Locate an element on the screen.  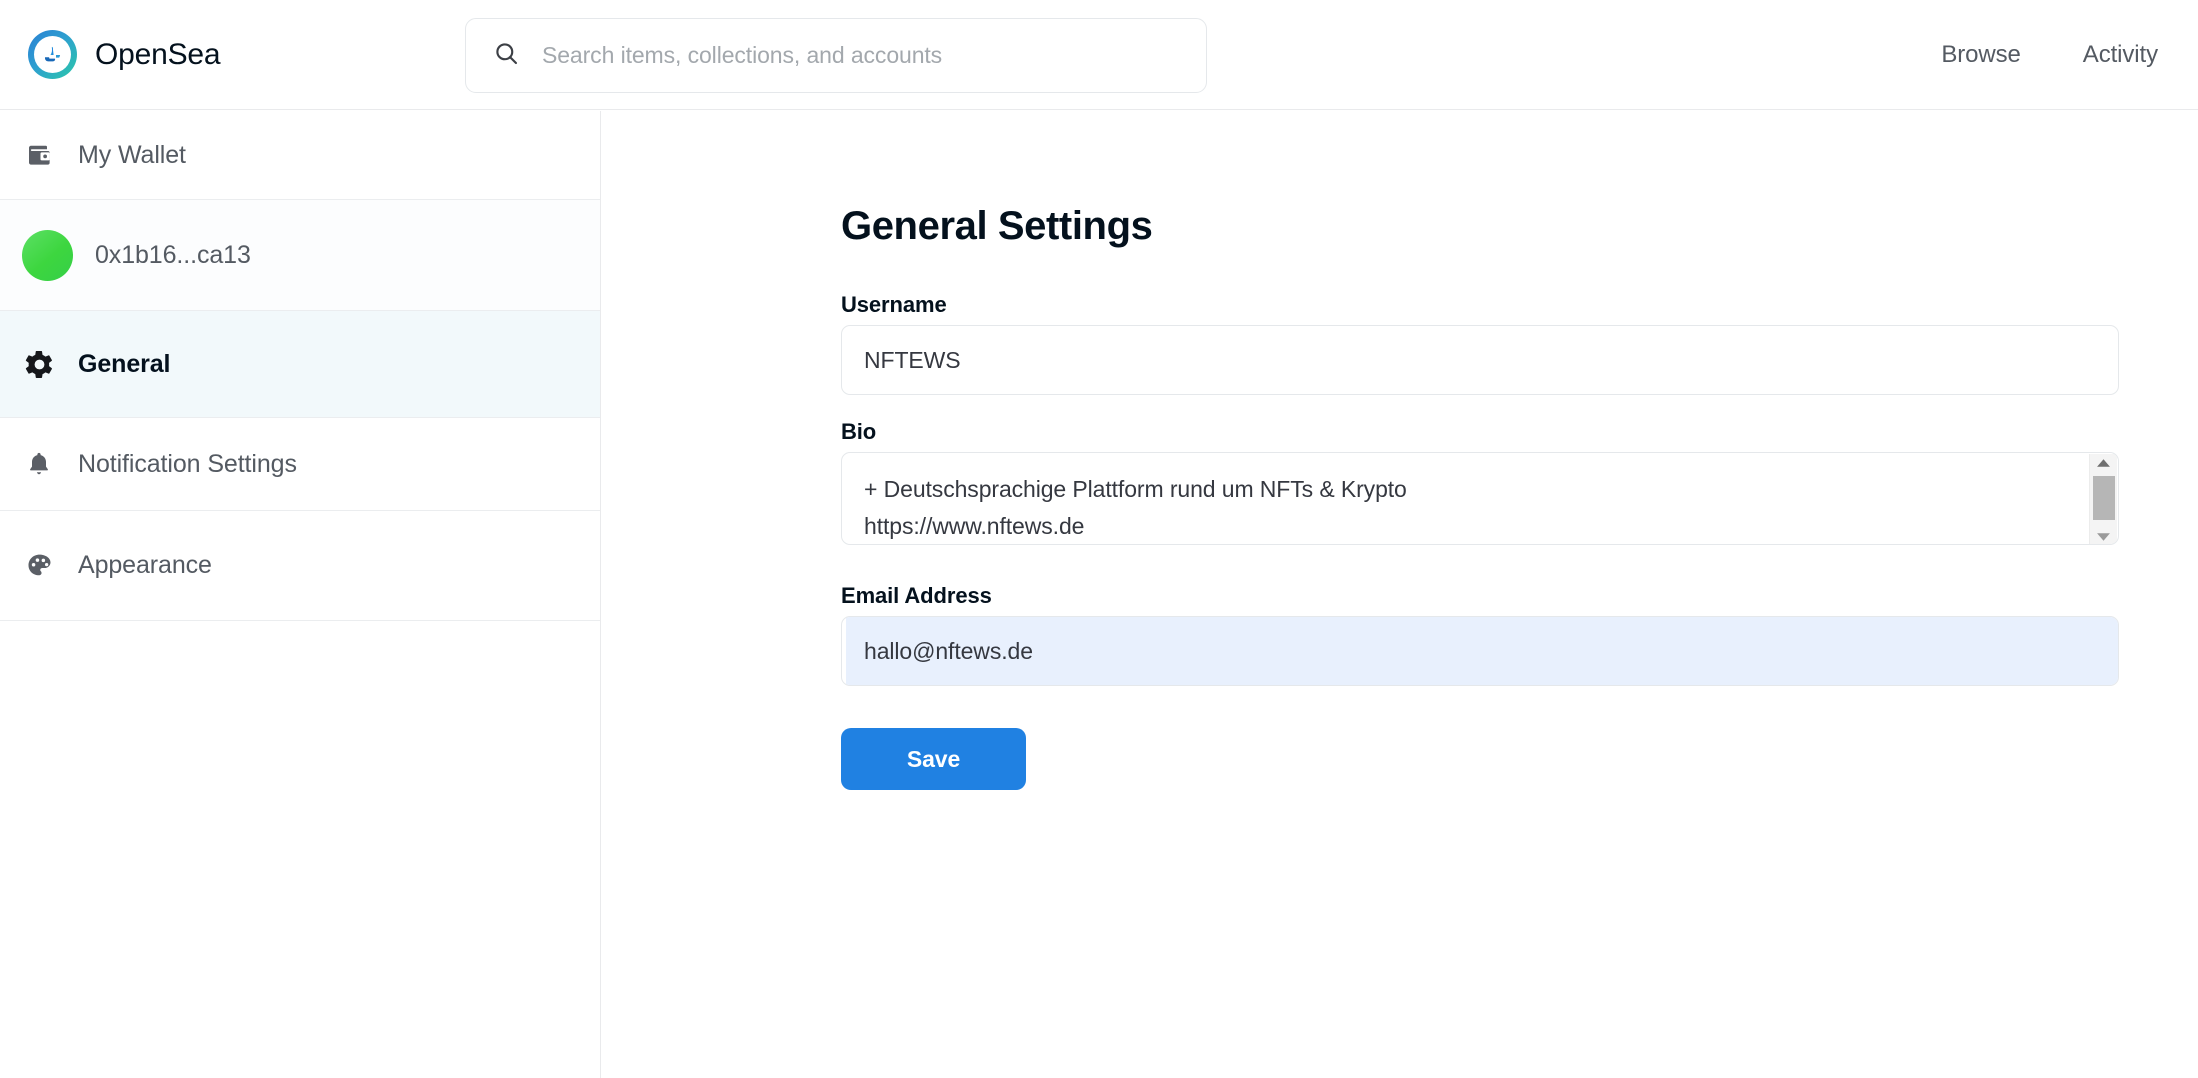
sidebar-item-account: 0x1b16...ca13 is located at coordinates (300, 255).